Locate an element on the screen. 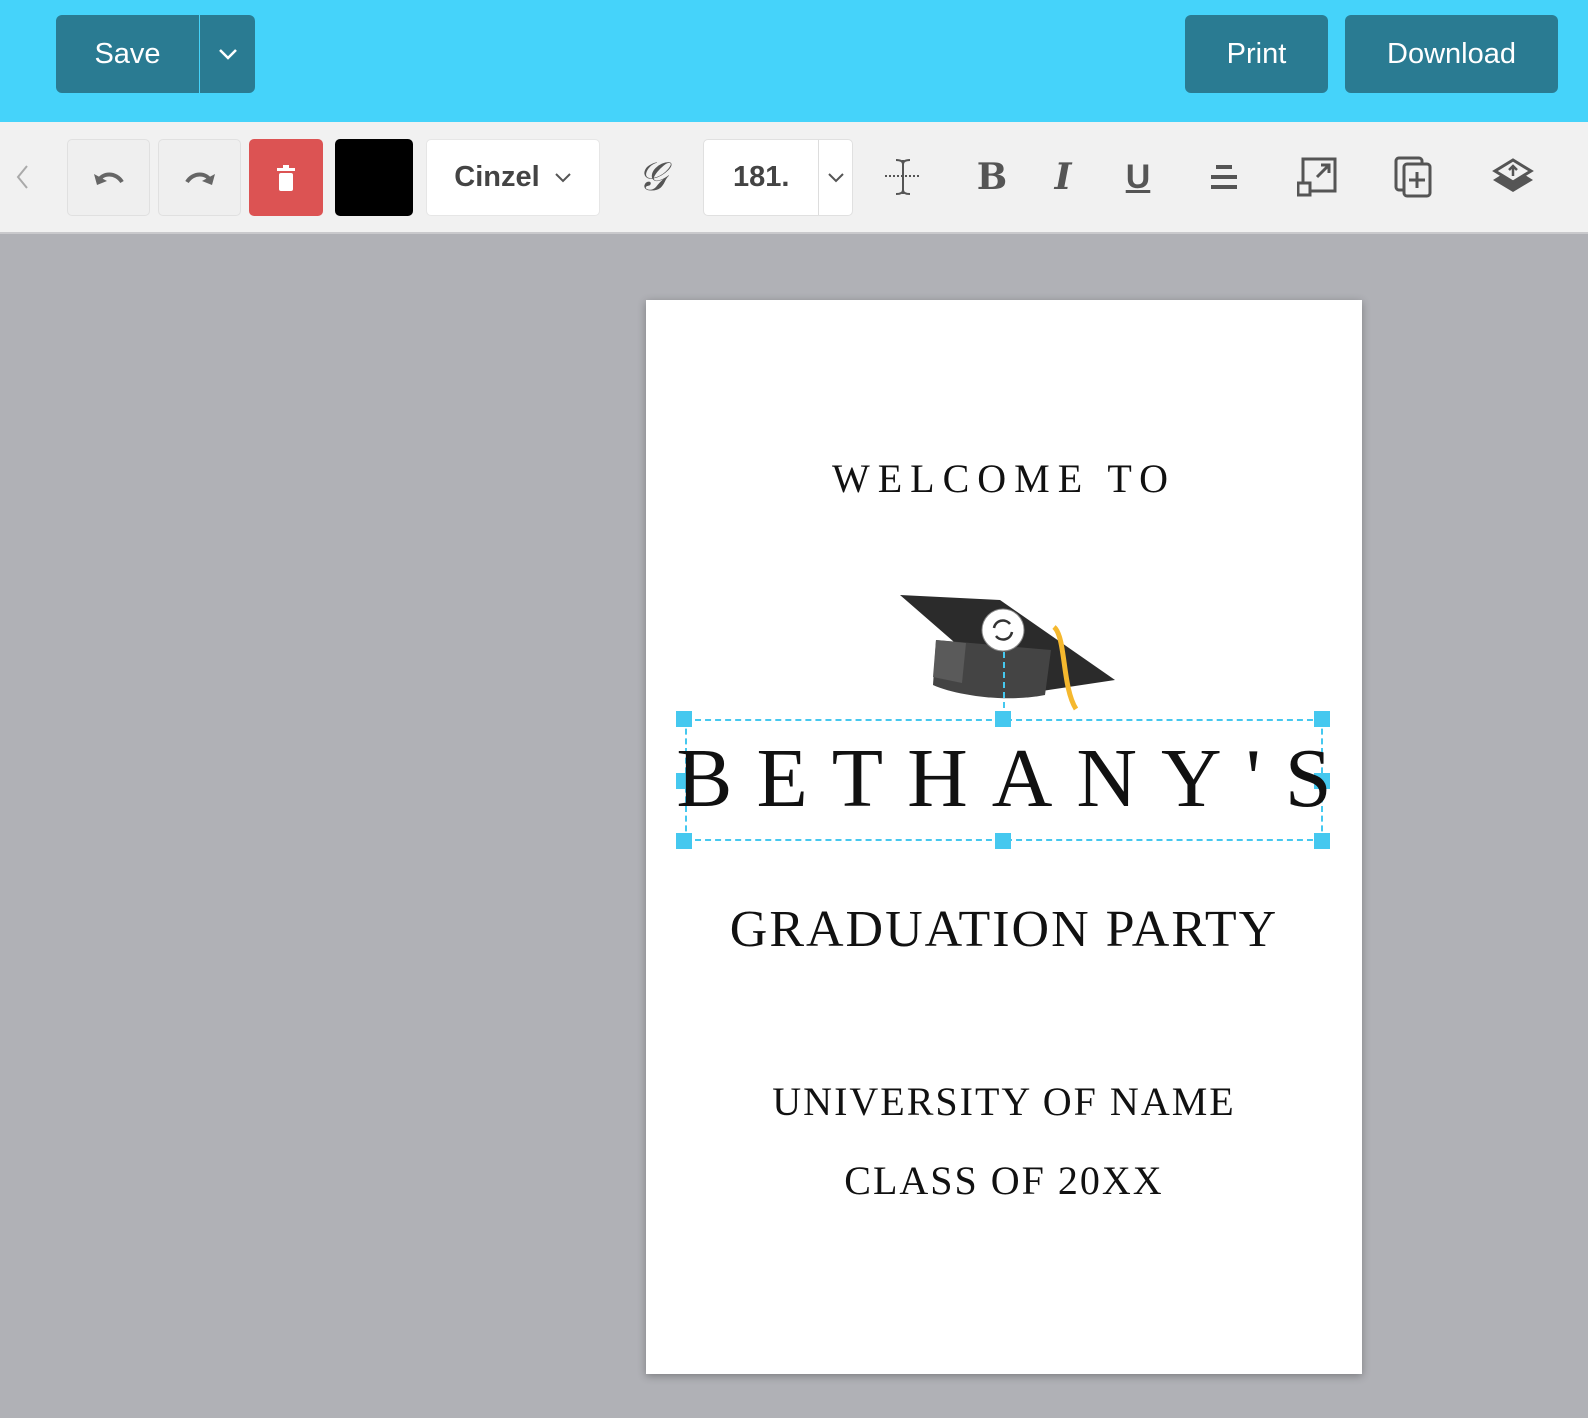 This screenshot has width=1588, height=1418. bold-icon: B is located at coordinates (992, 177).